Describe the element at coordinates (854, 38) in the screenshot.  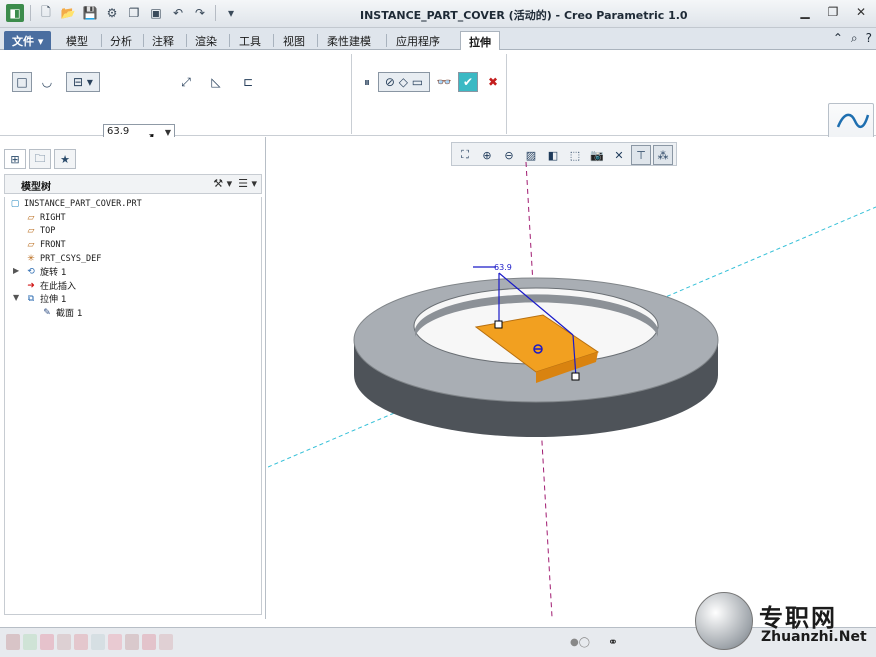
I see `search-icon: ⌕` at that location.